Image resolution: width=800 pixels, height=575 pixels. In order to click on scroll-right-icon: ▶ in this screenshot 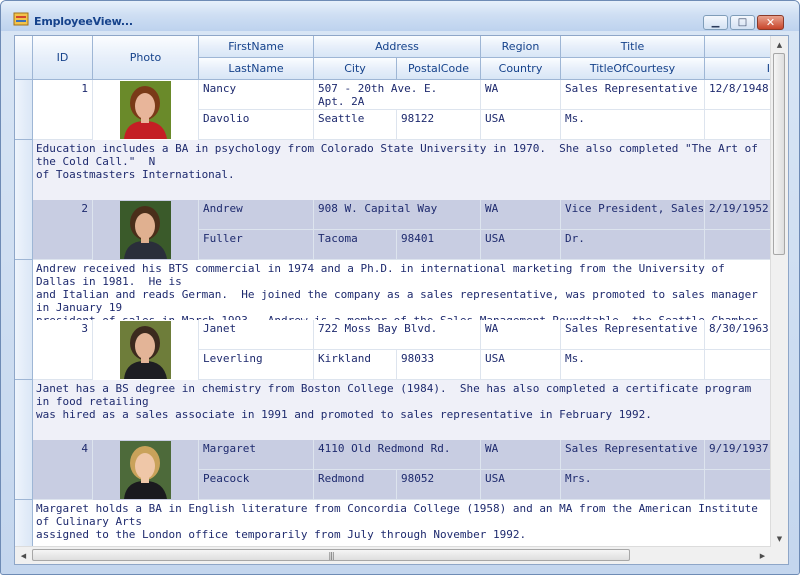, I will do `click(762, 555)`.